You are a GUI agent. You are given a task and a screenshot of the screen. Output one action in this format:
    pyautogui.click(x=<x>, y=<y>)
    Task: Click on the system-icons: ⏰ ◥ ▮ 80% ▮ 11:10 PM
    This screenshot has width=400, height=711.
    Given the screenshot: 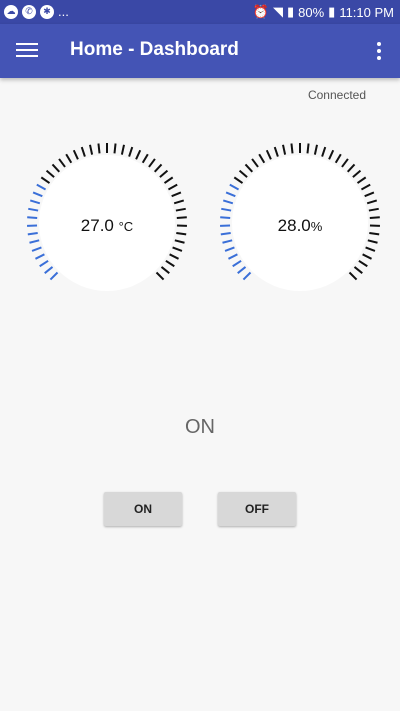 What is the action you would take?
    pyautogui.click(x=323, y=12)
    